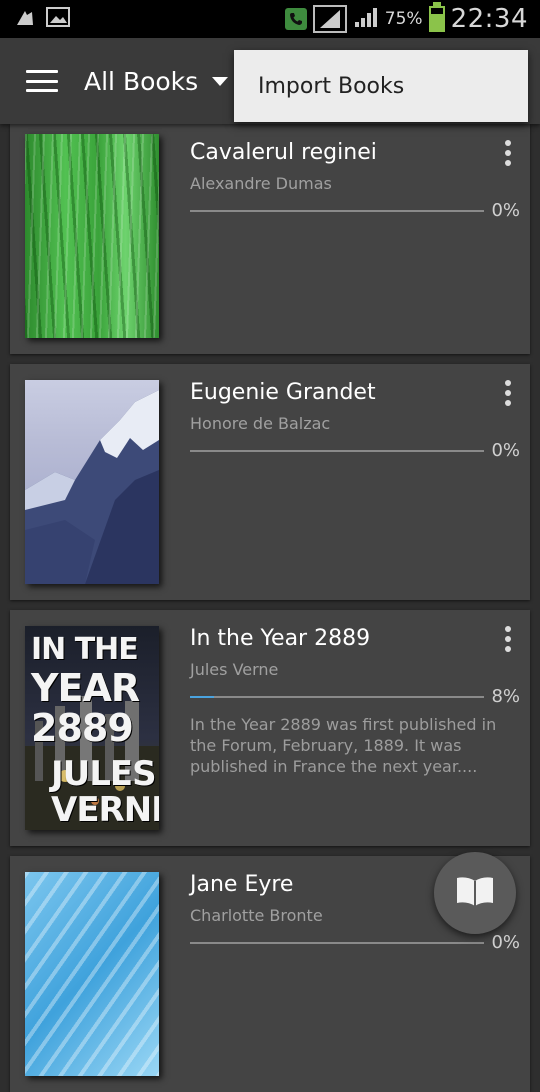 This screenshot has width=540, height=1092. Describe the element at coordinates (283, 392) in the screenshot. I see `book-title: Eugenie Grandet` at that location.